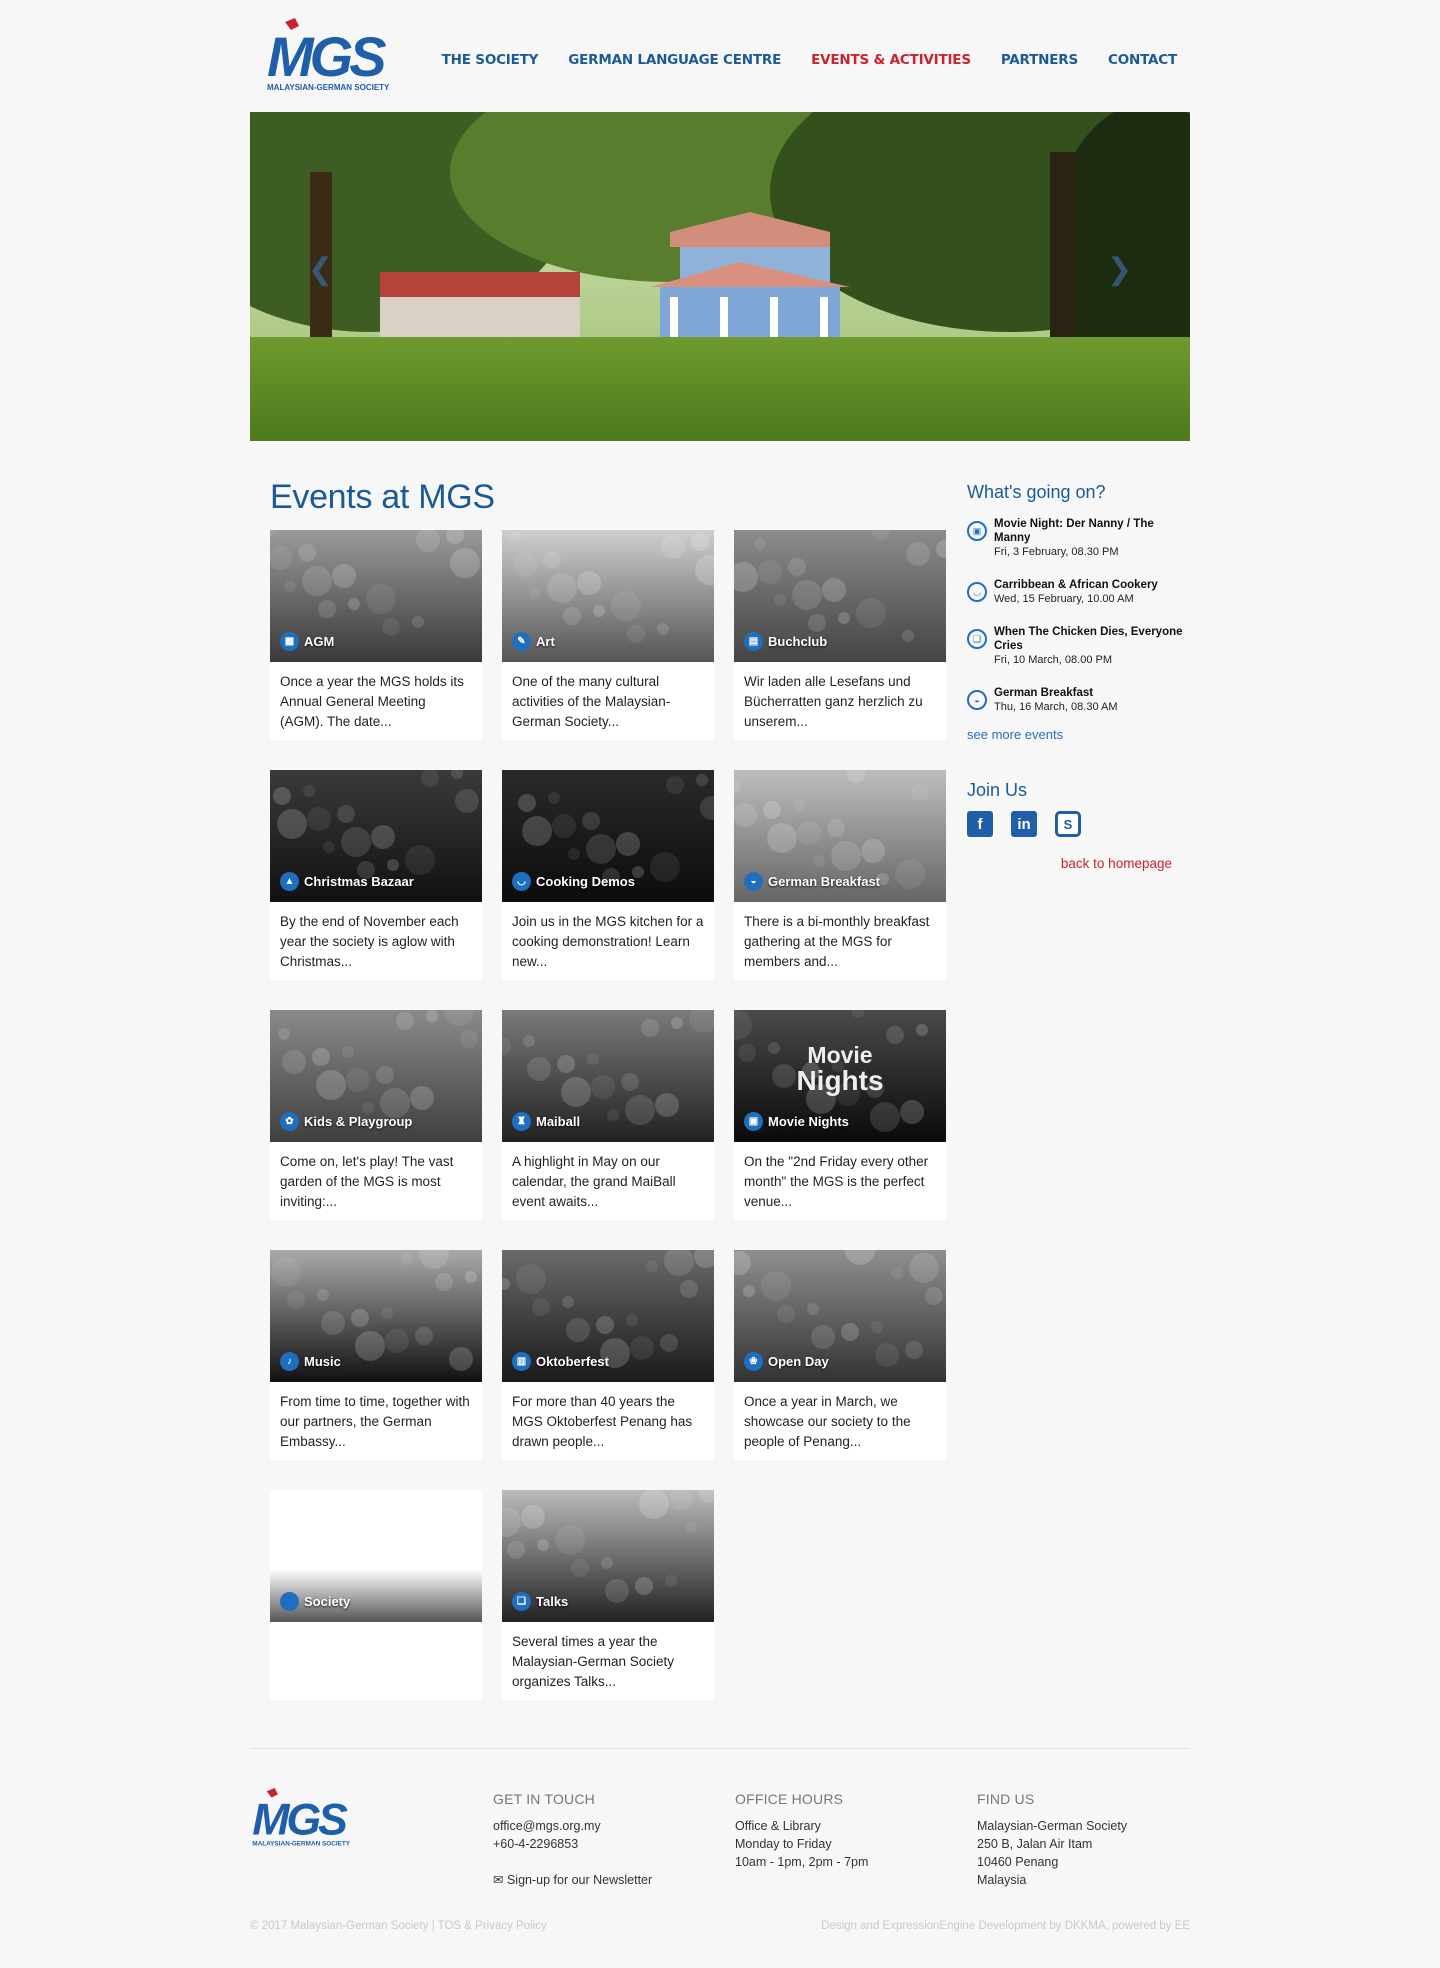 This screenshot has width=1440, height=1968. I want to click on event-card-image: Movie Nights ▣ Movie Nights, so click(840, 1076).